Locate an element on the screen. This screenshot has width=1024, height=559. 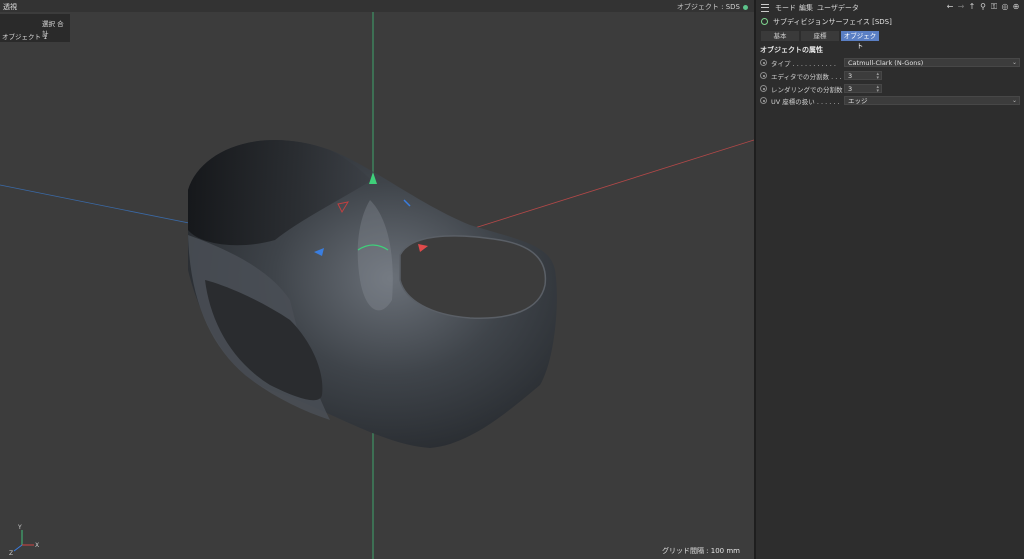
object-title: サブディビジョンサーフェイス [SDS] is located at coordinates (832, 22).